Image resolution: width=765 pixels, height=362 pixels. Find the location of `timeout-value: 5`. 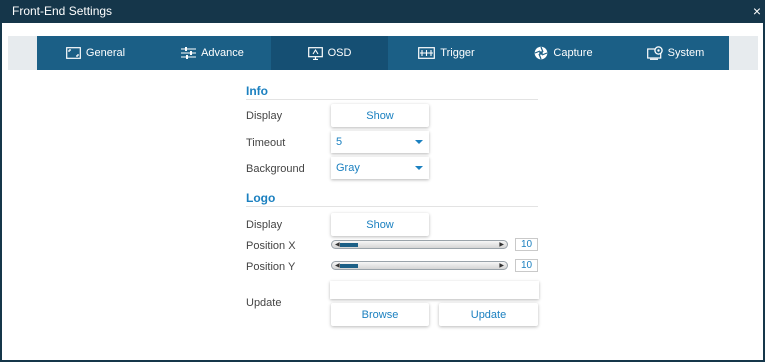

timeout-value: 5 is located at coordinates (339, 142).